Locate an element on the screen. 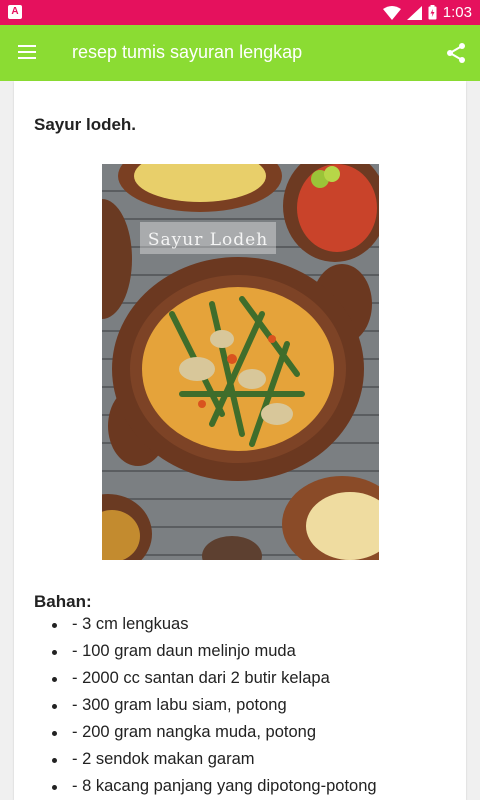 This screenshot has height=800, width=480. list-item: - 8 kacang panjang yang dipotong-potong is located at coordinates (212, 786).